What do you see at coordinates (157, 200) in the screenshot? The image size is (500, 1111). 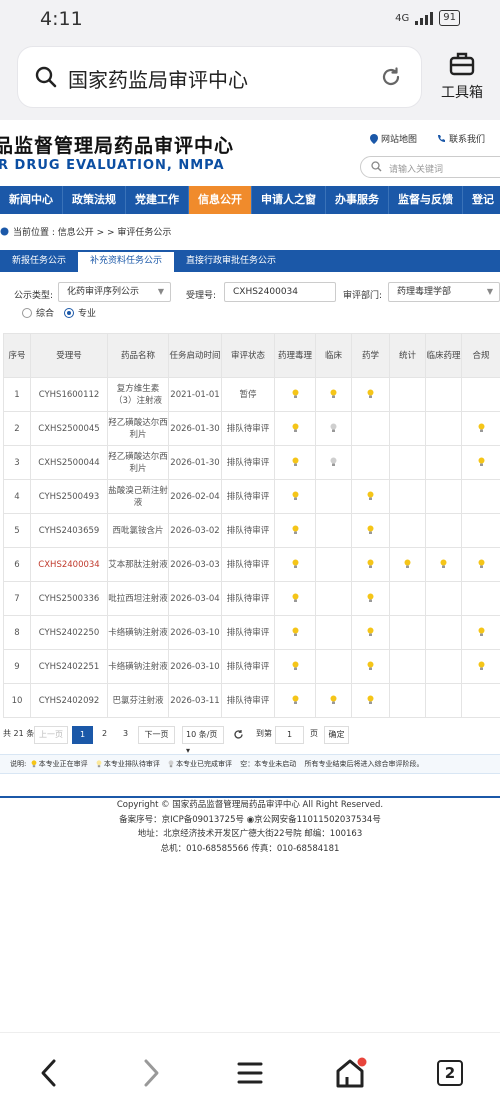 I see `nav-item-party: 党建工作` at bounding box center [157, 200].